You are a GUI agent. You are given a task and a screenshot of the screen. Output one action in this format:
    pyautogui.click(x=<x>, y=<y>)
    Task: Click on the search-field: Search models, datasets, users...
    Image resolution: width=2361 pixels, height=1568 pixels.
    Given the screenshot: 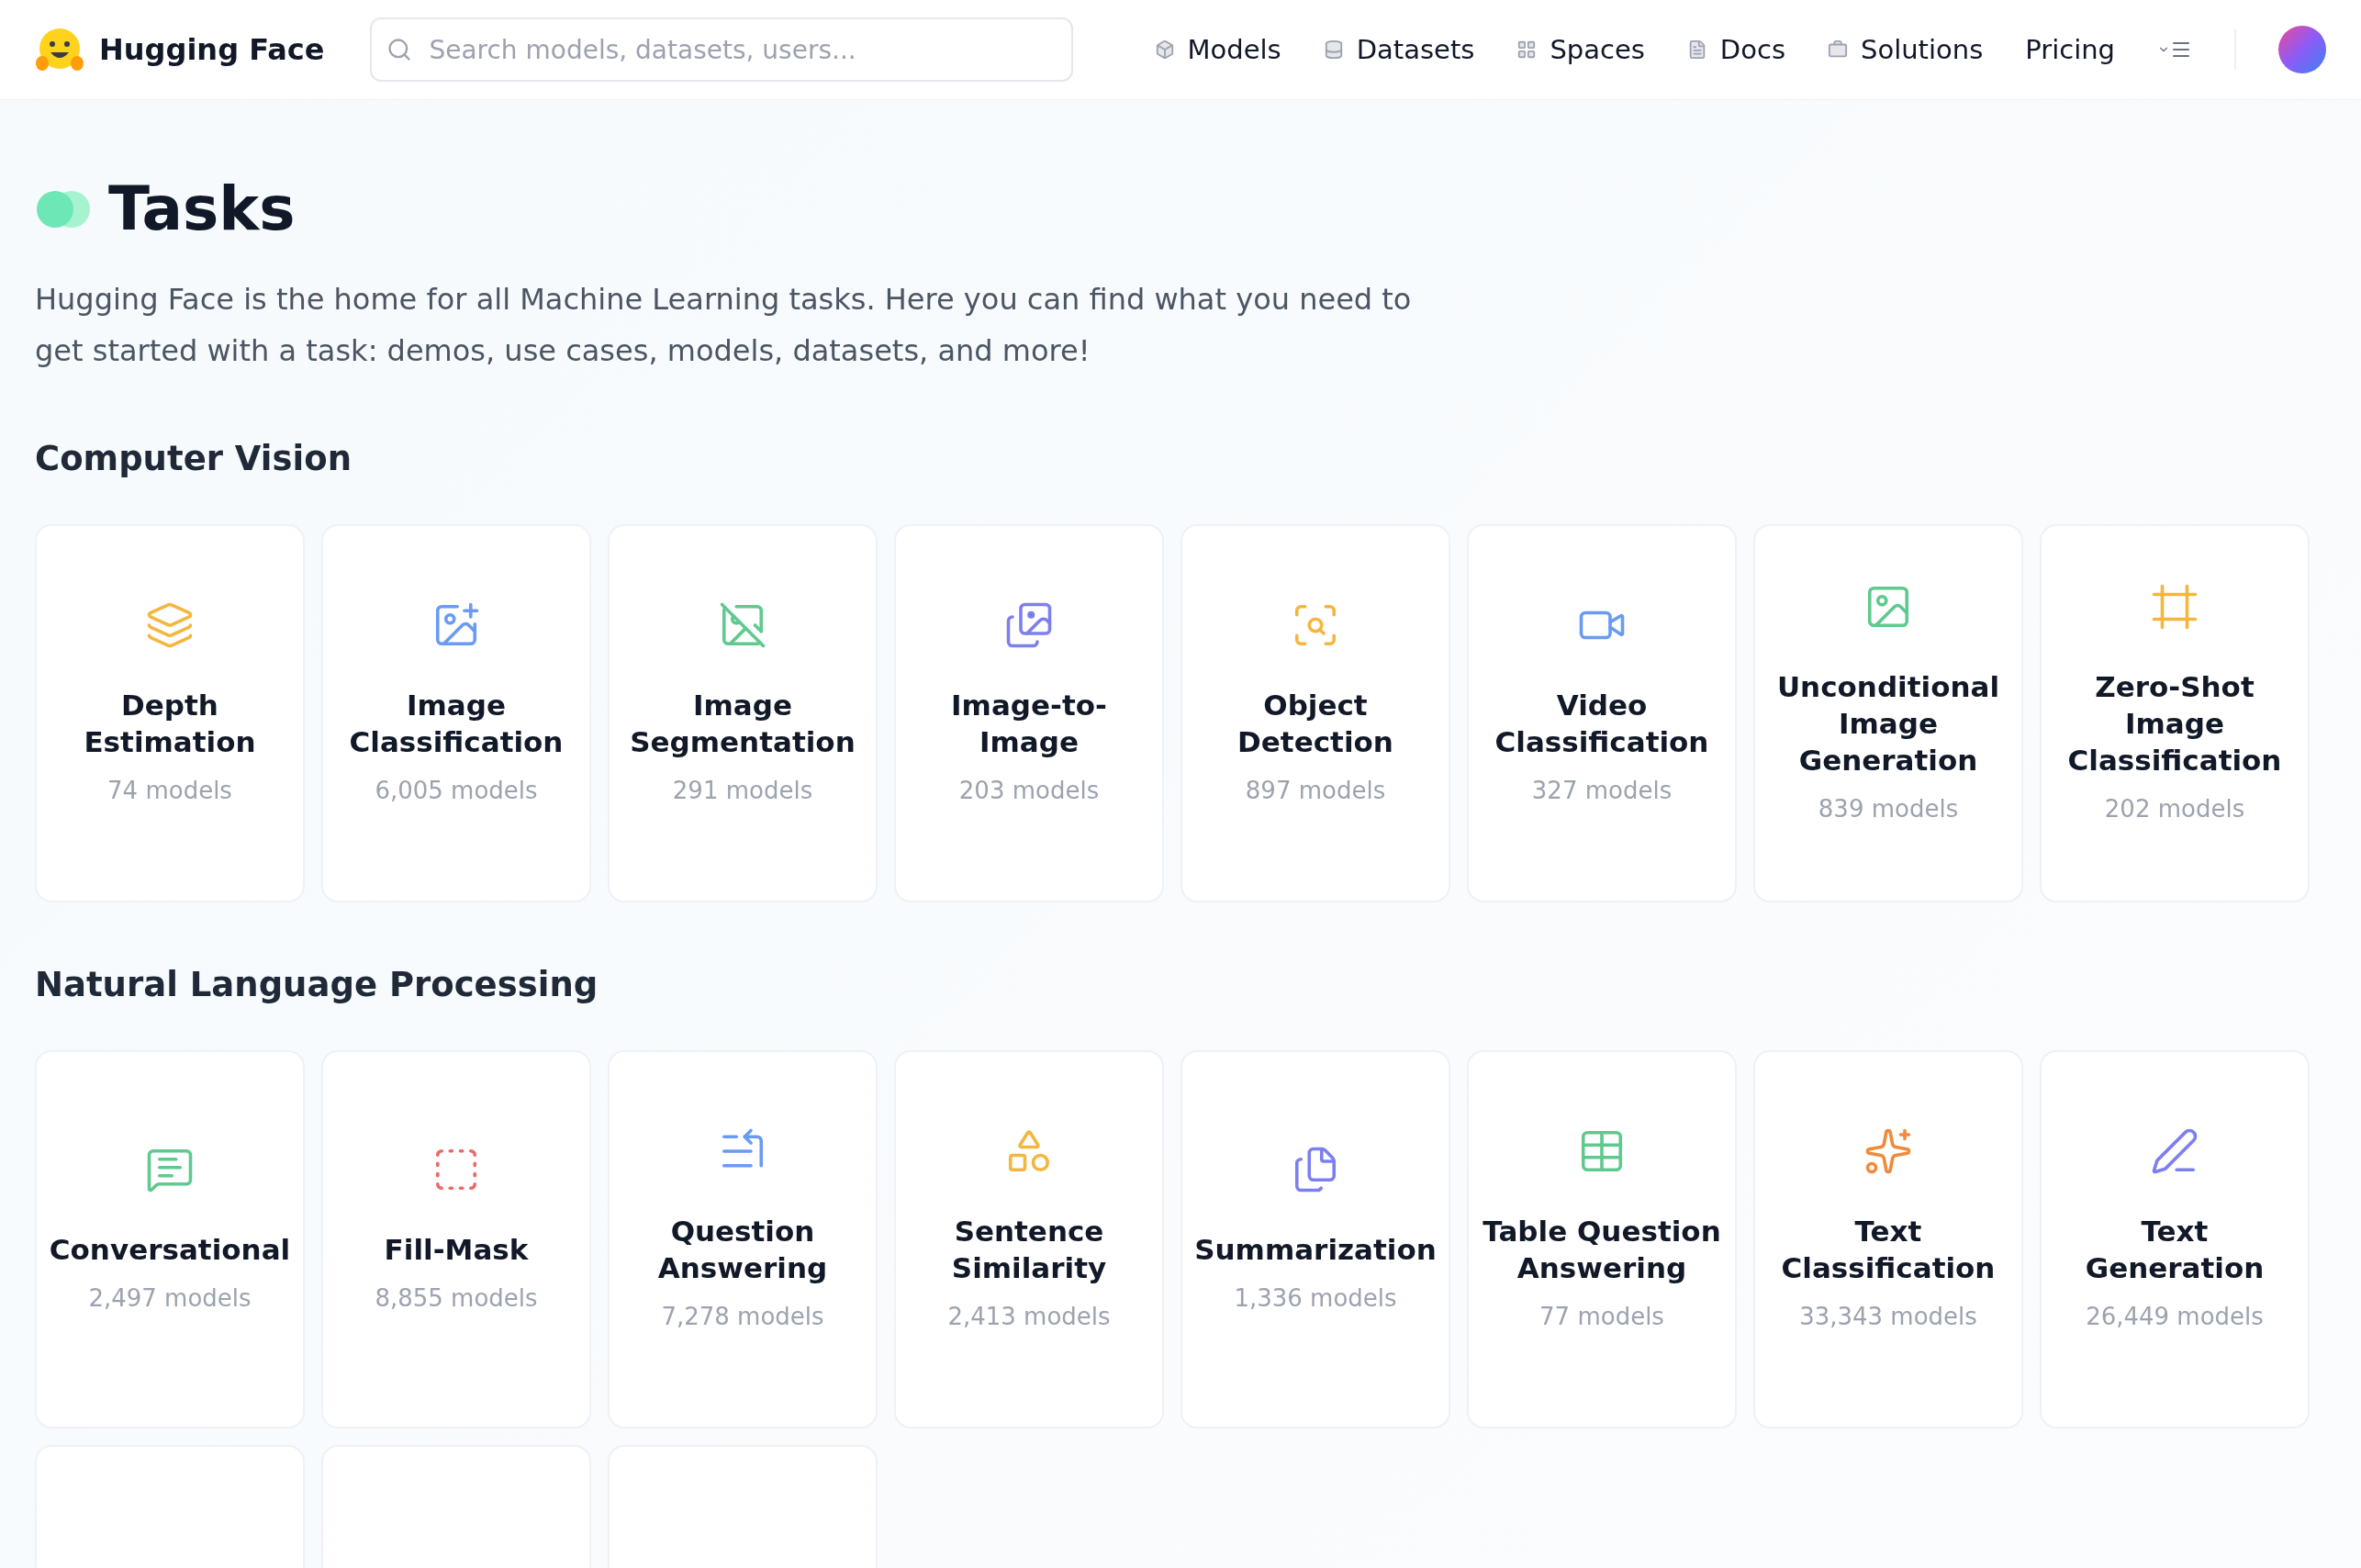 What is the action you would take?
    pyautogui.click(x=722, y=49)
    